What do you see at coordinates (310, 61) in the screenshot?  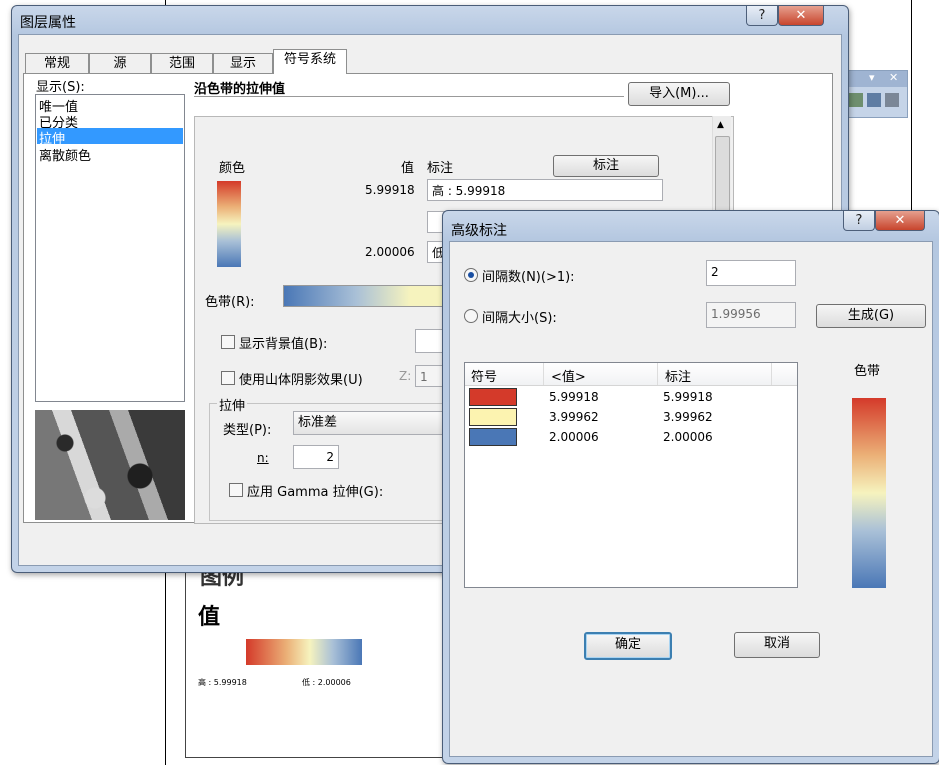 I see `tab-symbology: 符号系统` at bounding box center [310, 61].